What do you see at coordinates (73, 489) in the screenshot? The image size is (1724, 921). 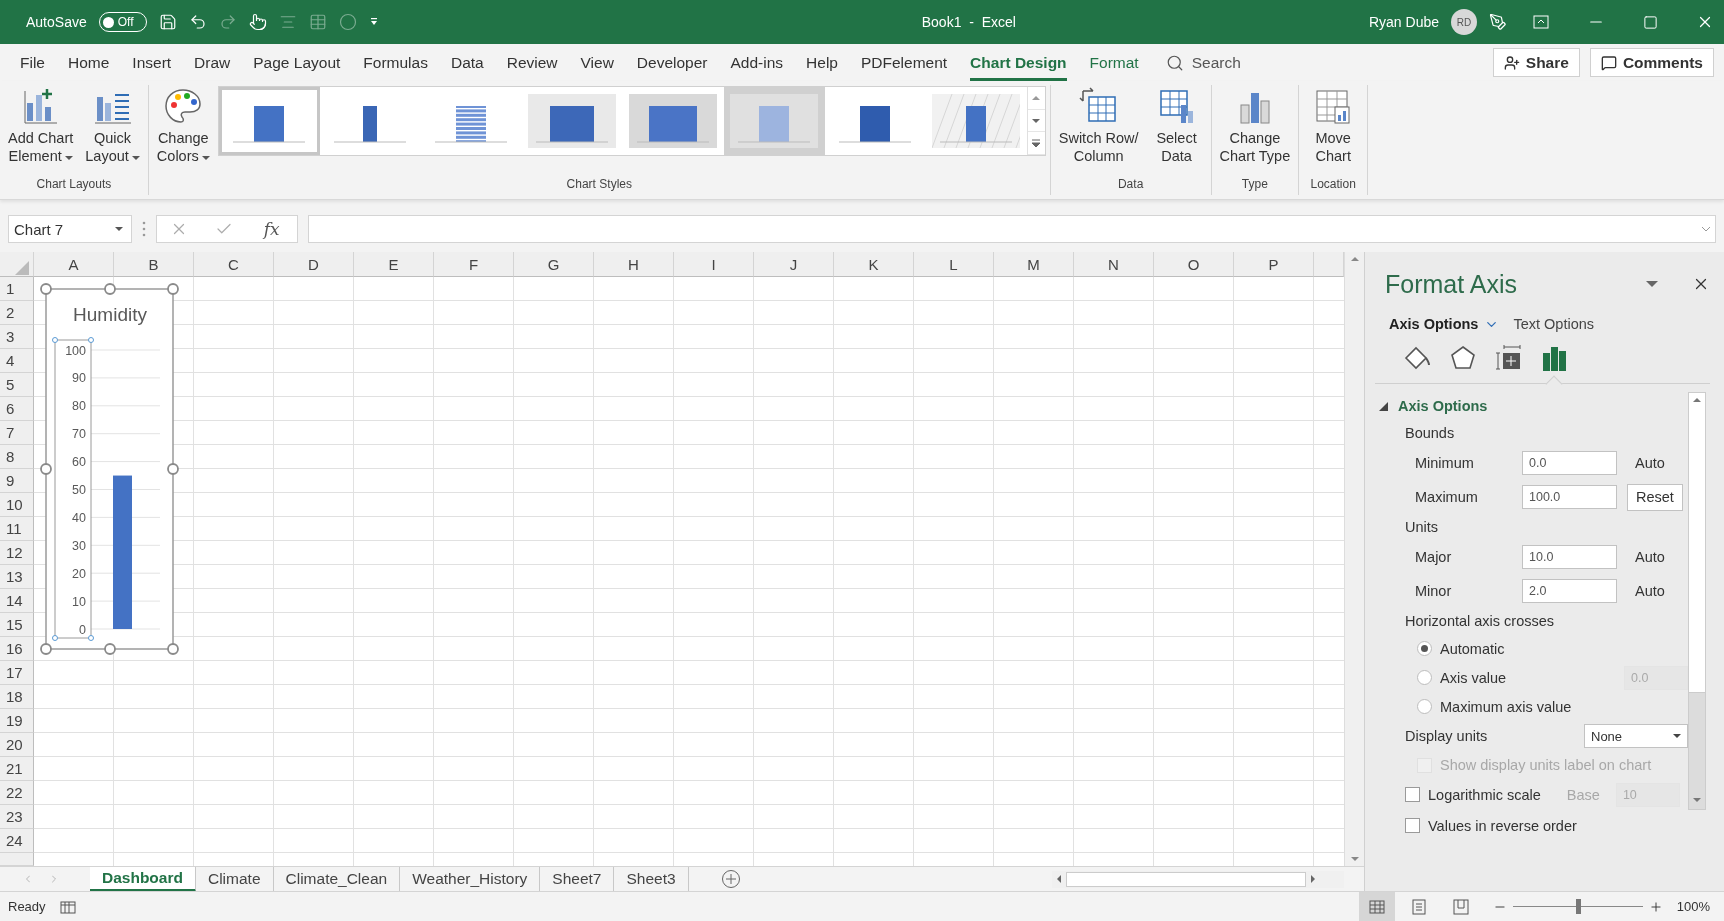 I see `axis-selection-frame` at bounding box center [73, 489].